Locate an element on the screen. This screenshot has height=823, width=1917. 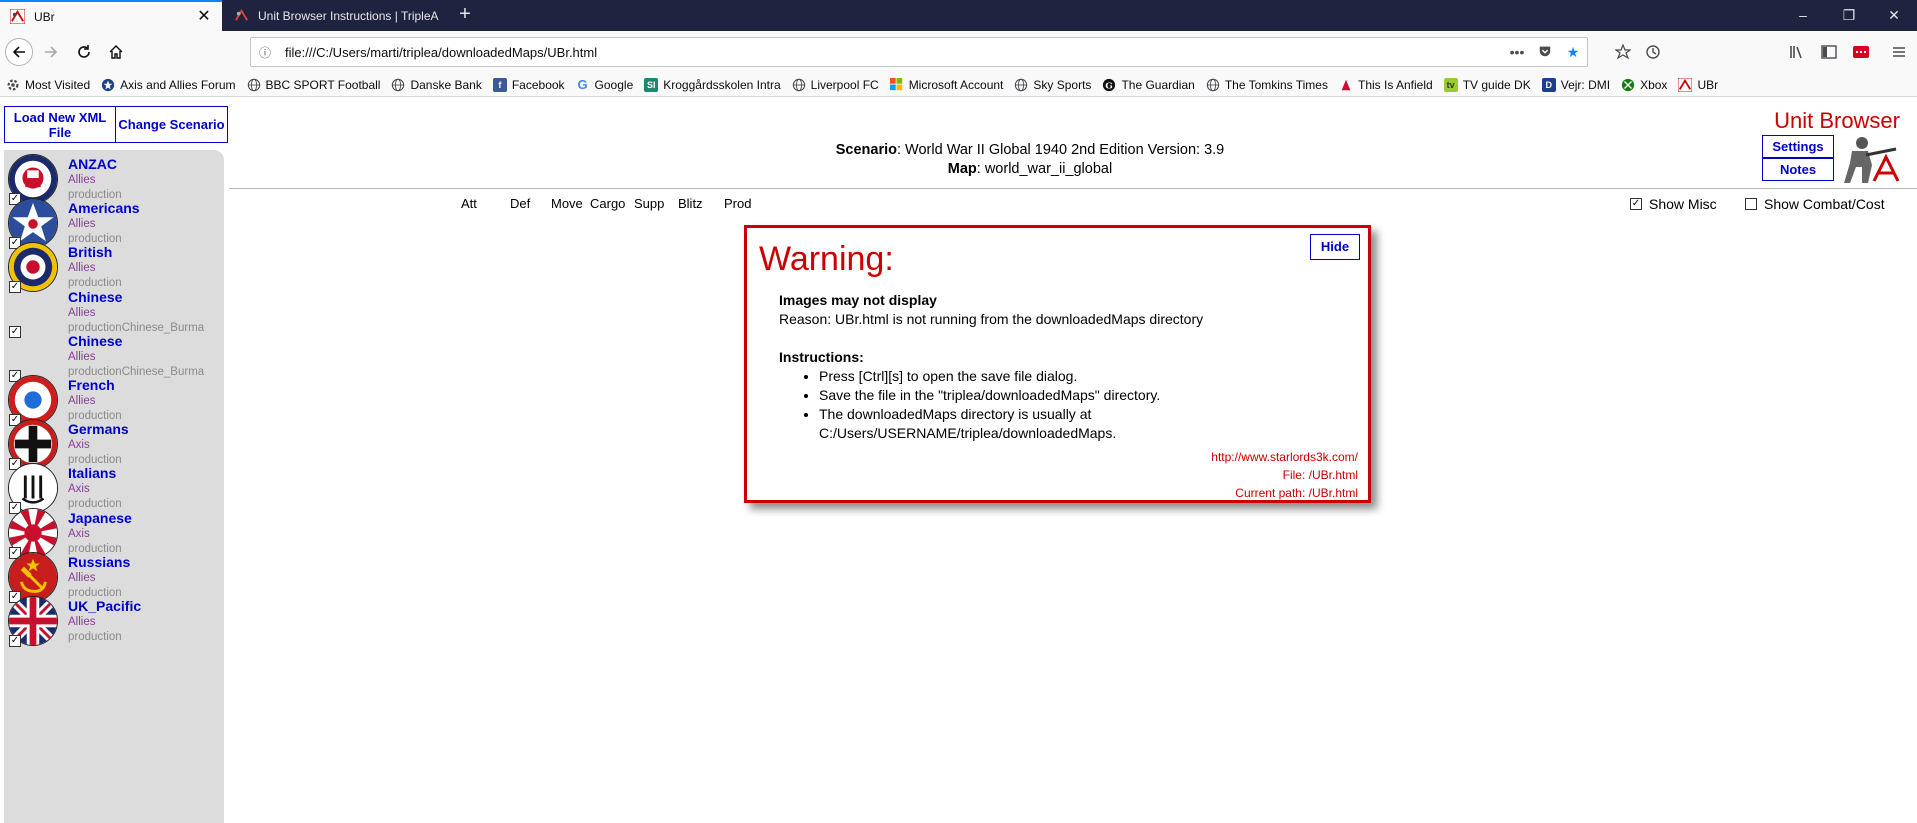
bookmark-label: Axis and Allies Forum is located at coordinates (178, 84).